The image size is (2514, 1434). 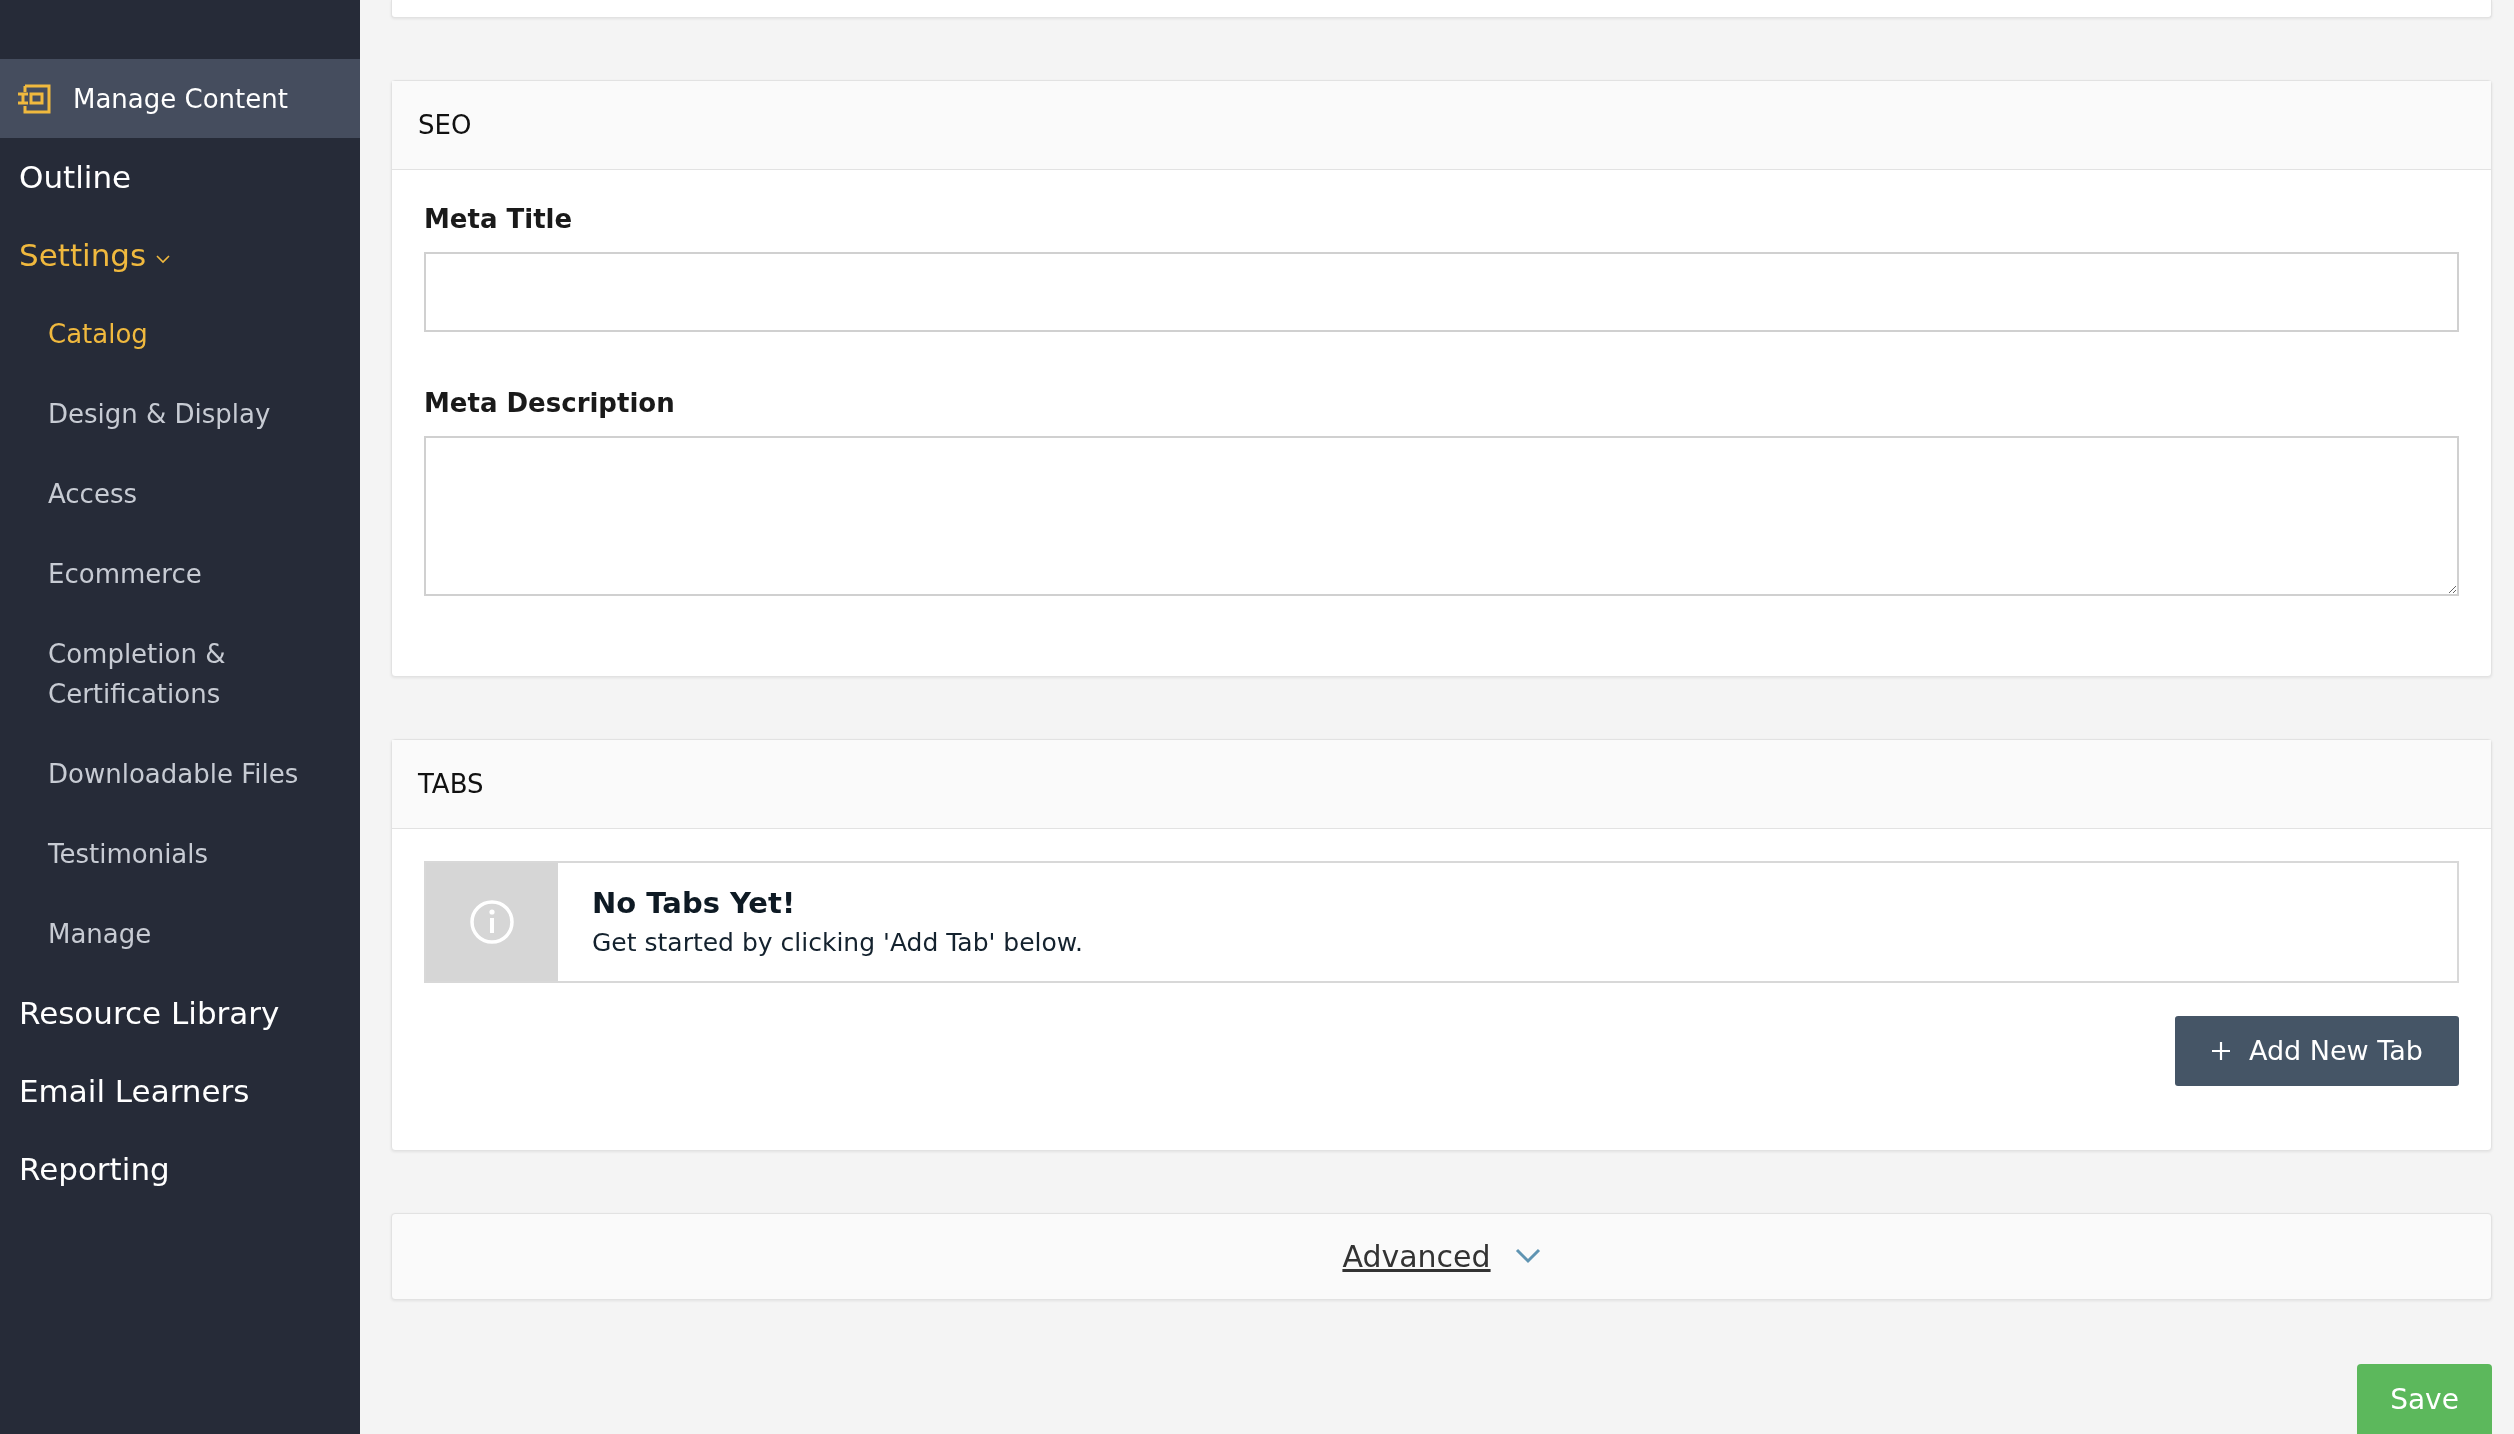 What do you see at coordinates (169, 774) in the screenshot?
I see `sidebar-subitem: Downloadable Files` at bounding box center [169, 774].